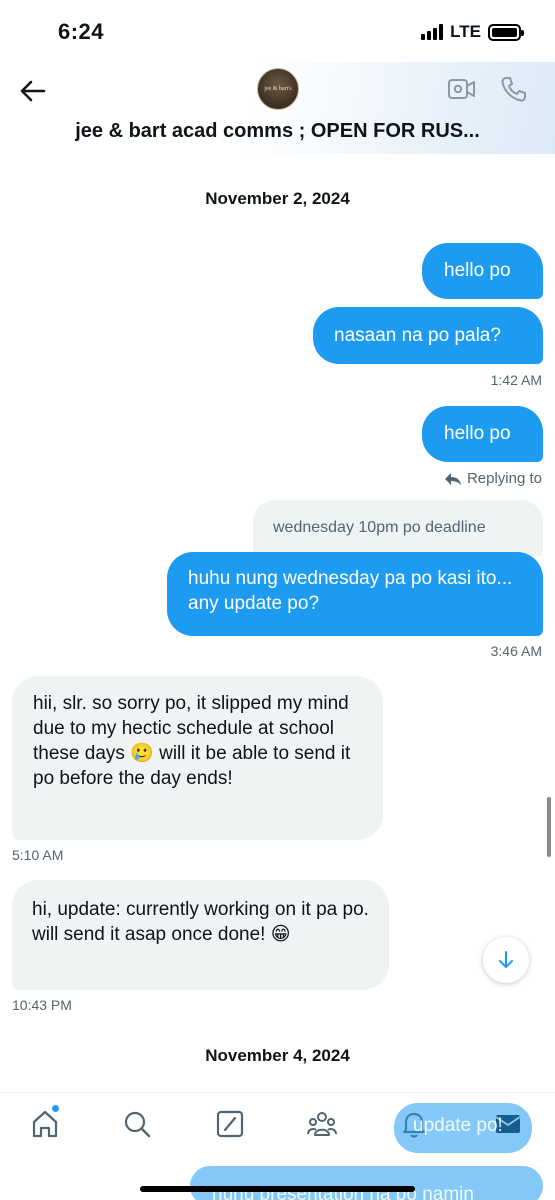 Image resolution: width=555 pixels, height=1200 pixels. I want to click on avatar: jee & bart's, so click(278, 89).